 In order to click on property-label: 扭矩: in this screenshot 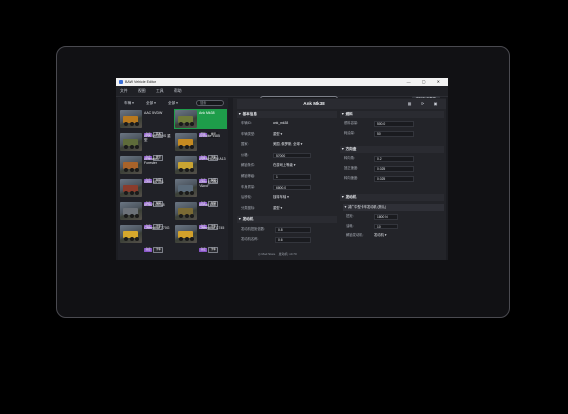, I will do `click(350, 216)`.